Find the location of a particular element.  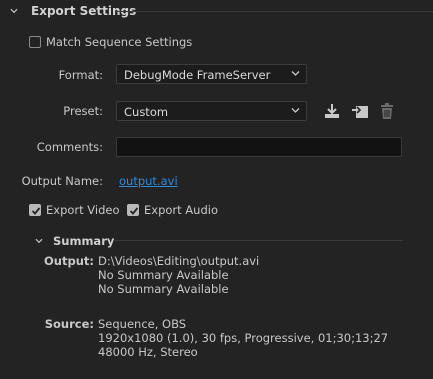

output-name-link: output.avi is located at coordinates (148, 181).